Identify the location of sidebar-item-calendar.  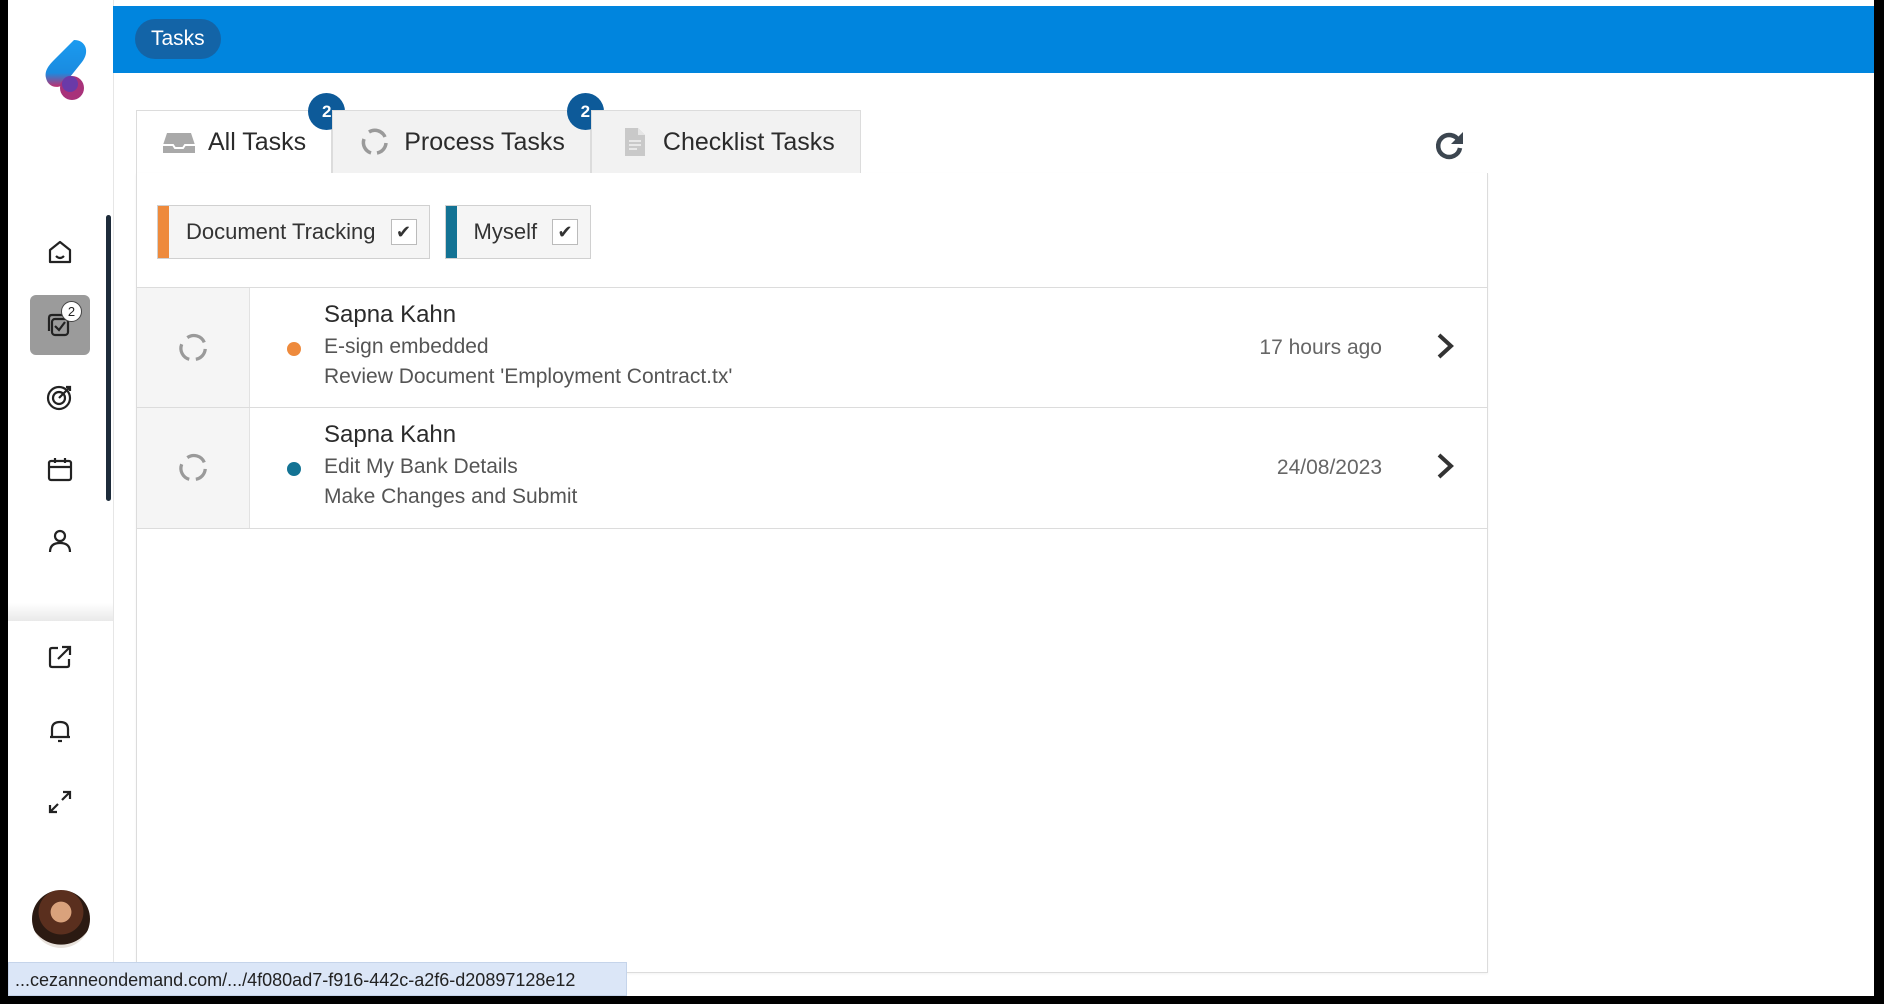
(60, 469).